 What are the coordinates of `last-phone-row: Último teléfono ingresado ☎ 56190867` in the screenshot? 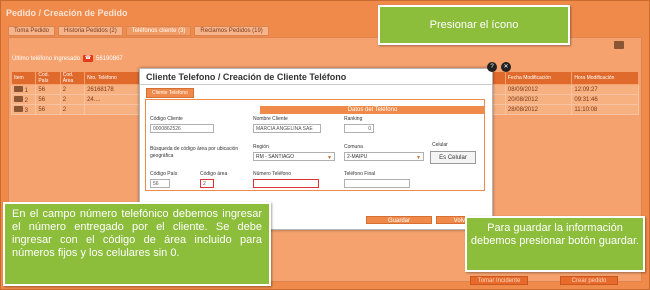 It's located at (67, 58).